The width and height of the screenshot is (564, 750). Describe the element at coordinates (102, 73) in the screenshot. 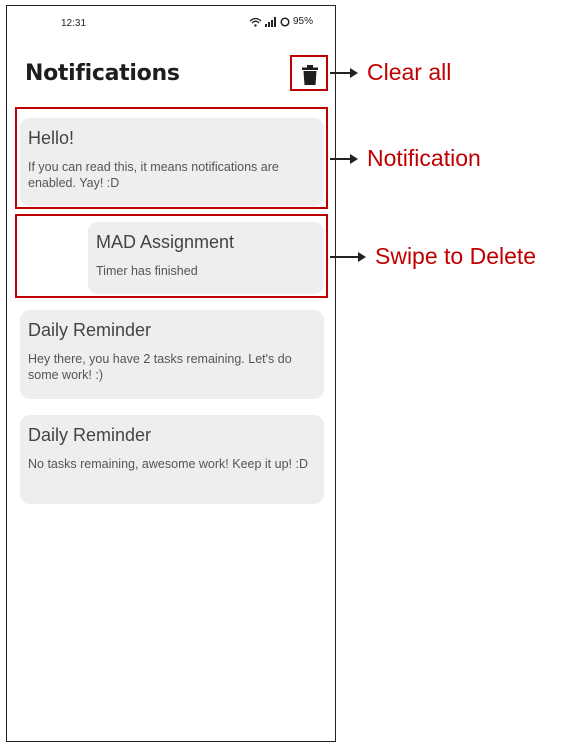

I see `page-title: Notifications` at that location.